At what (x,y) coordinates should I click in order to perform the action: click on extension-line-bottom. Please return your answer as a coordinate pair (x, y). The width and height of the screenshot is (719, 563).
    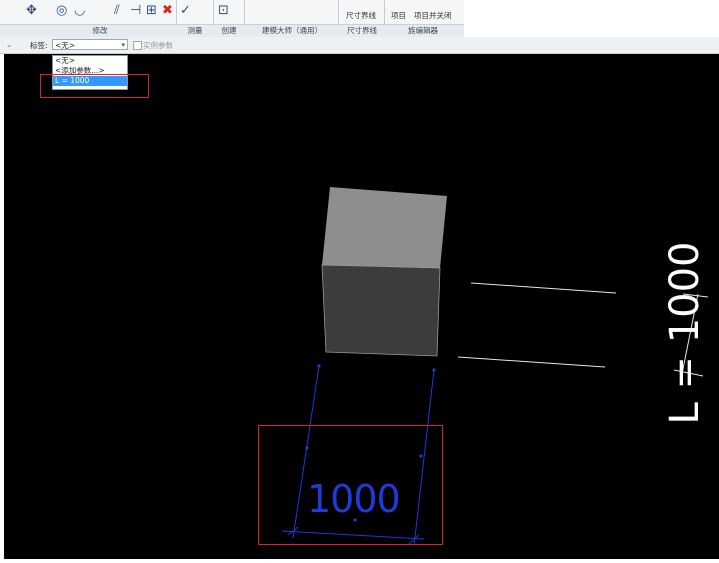
    Looking at the image, I should click on (531, 362).